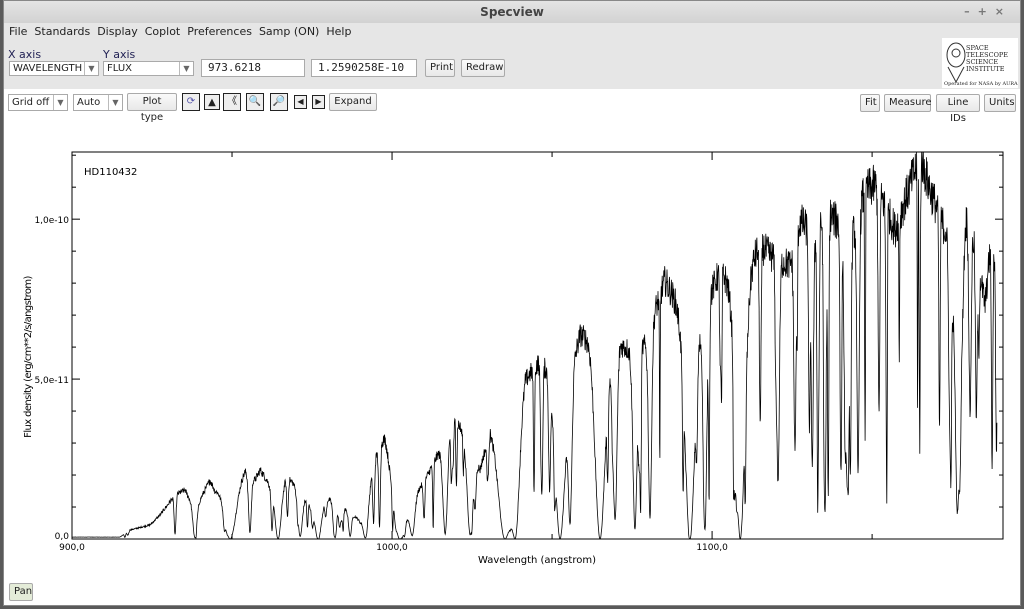 Image resolution: width=1024 pixels, height=609 pixels. Describe the element at coordinates (119, 54) in the screenshot. I see `y-axis-label: Y axis` at that location.